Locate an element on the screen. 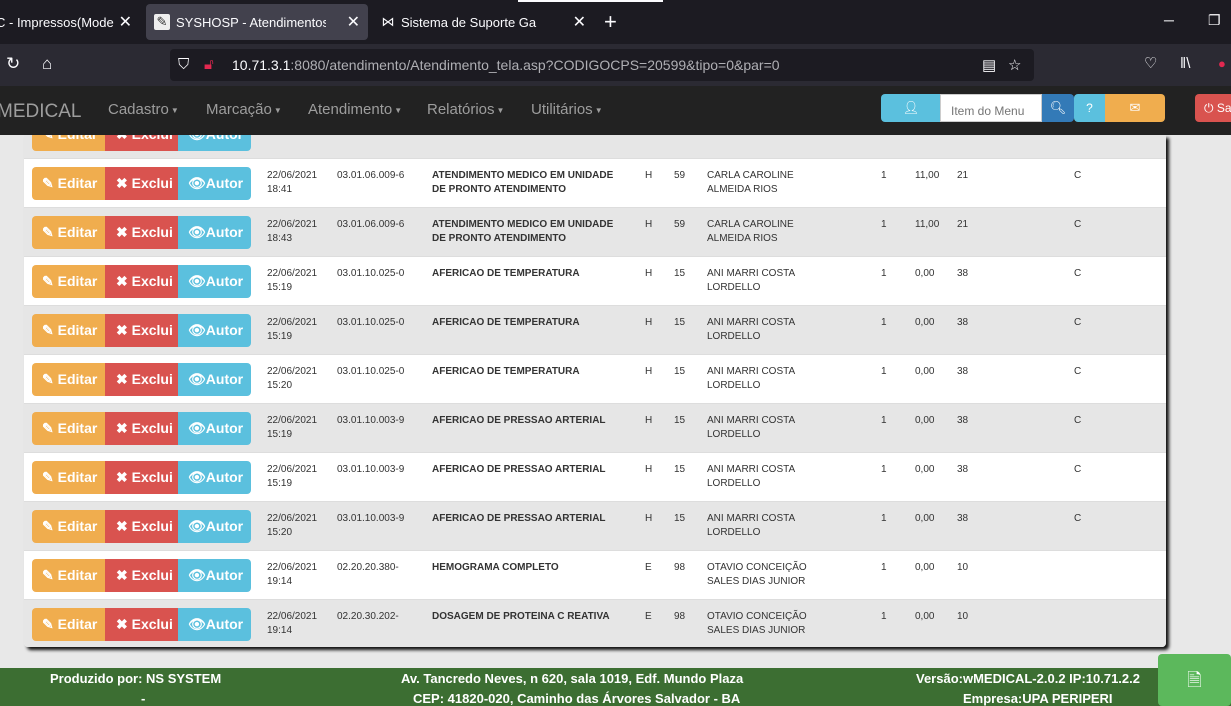  lock-icon: 🔓︎ is located at coordinates (209, 64).